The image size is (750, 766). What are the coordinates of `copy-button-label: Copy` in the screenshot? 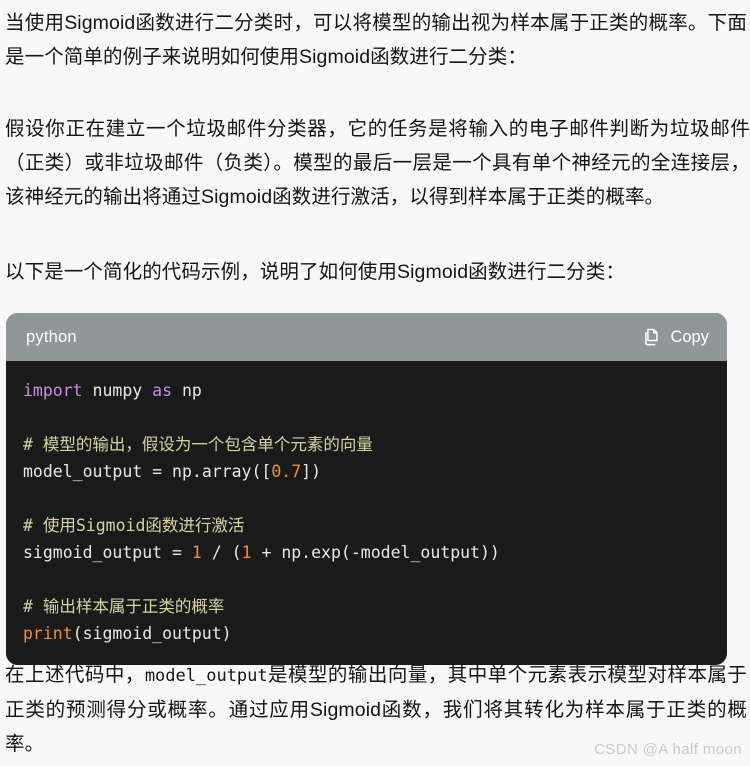 It's located at (689, 336).